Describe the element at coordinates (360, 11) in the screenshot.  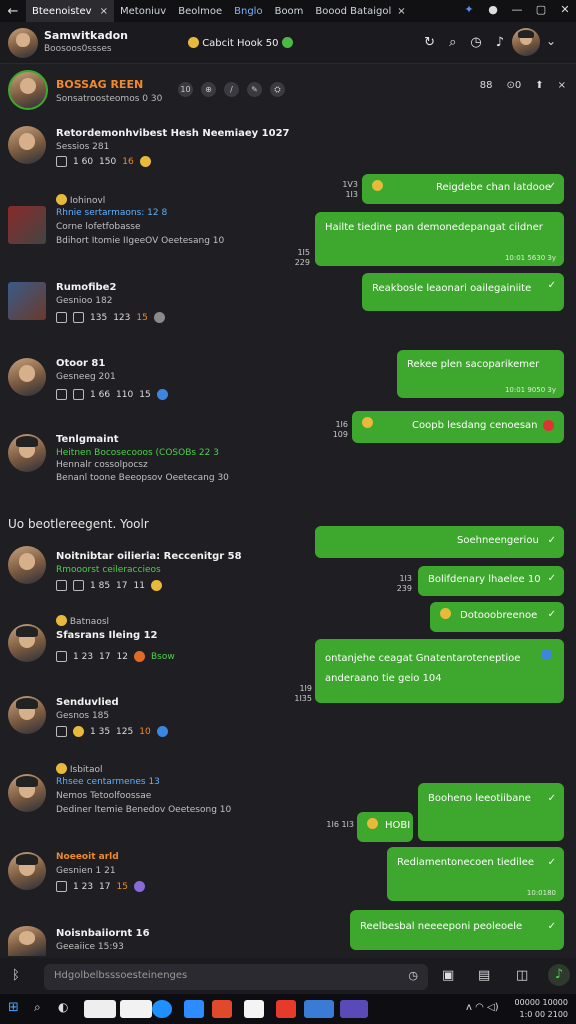
I see `tab-5: Boood Bataigol ×` at that location.